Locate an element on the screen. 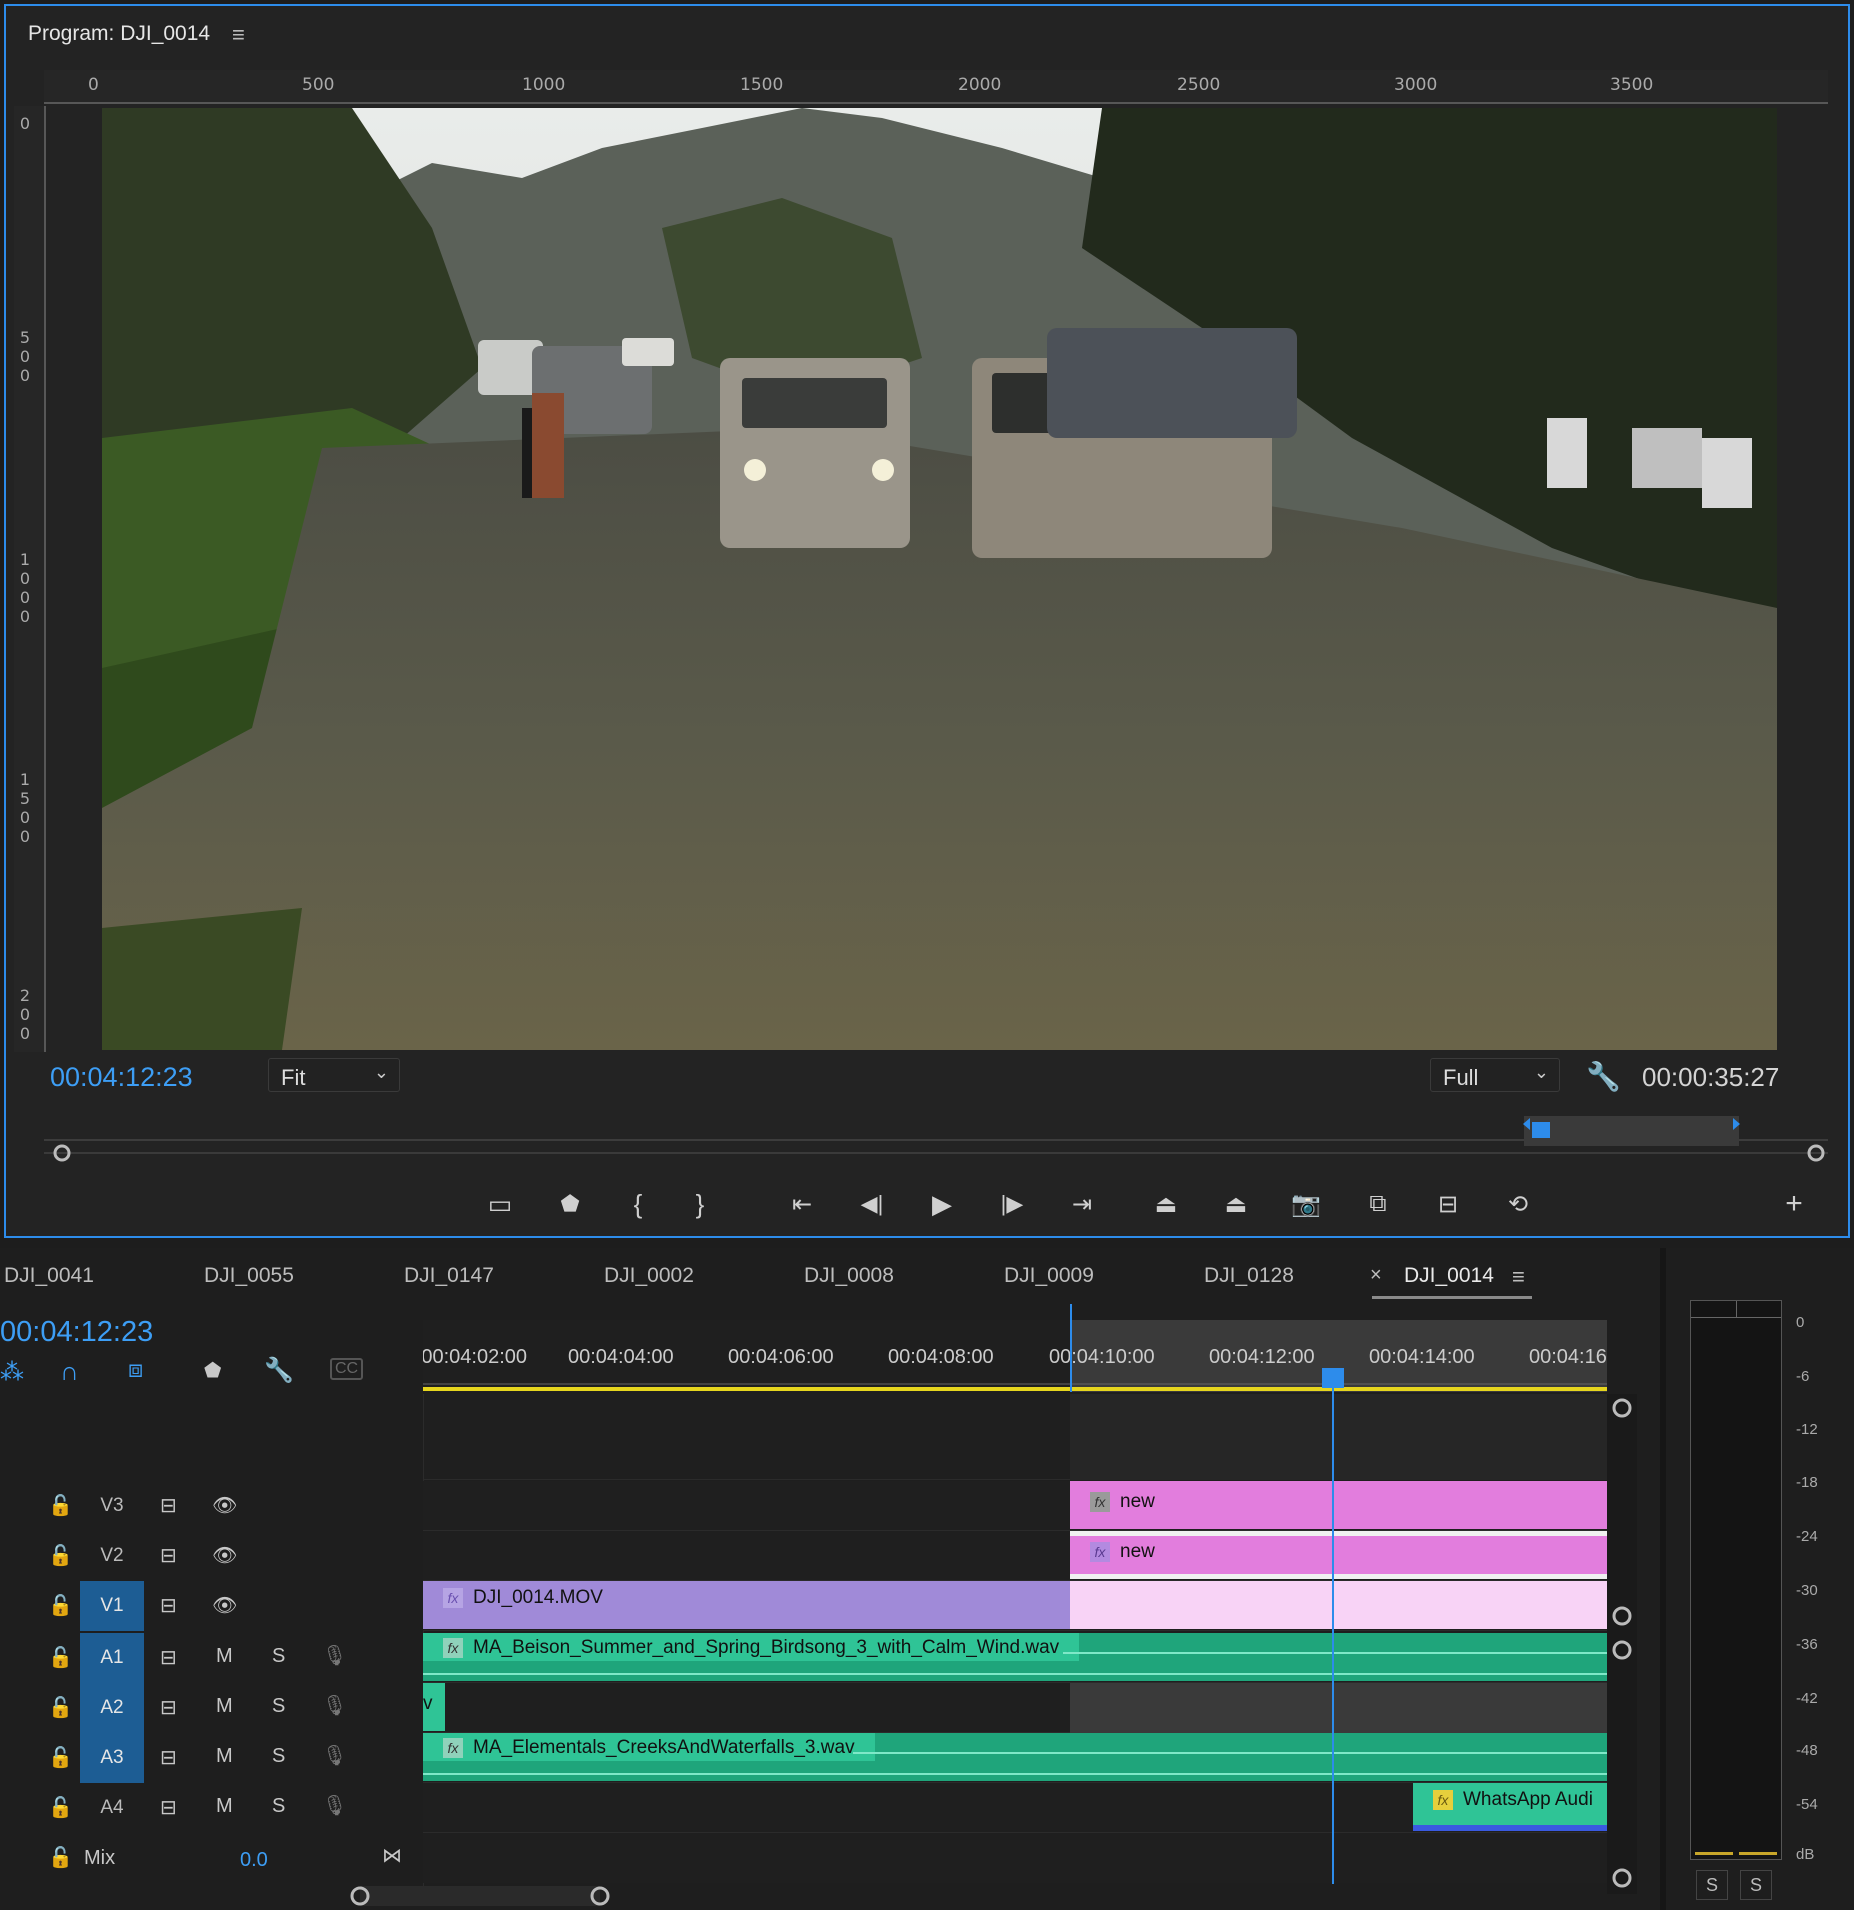  track-name: V1 is located at coordinates (112, 1606).